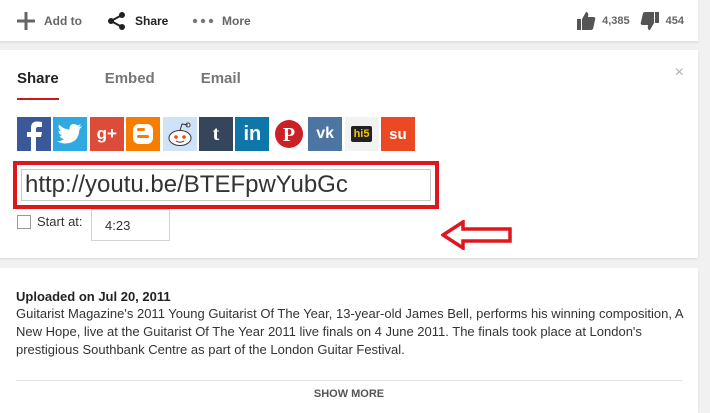 This screenshot has width=710, height=413. I want to click on dislike-count: 454, so click(674, 21).